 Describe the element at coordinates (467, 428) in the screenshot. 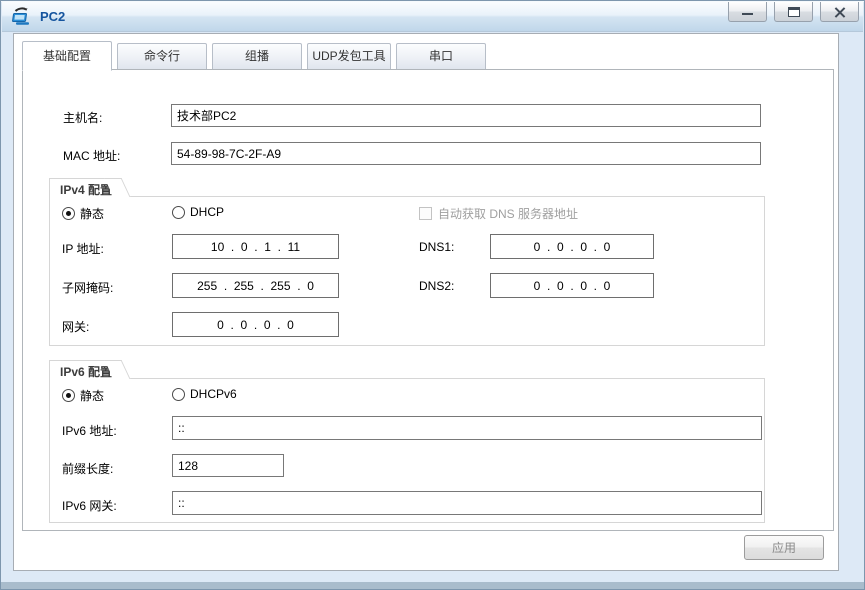

I see `ipv6-address-input` at that location.